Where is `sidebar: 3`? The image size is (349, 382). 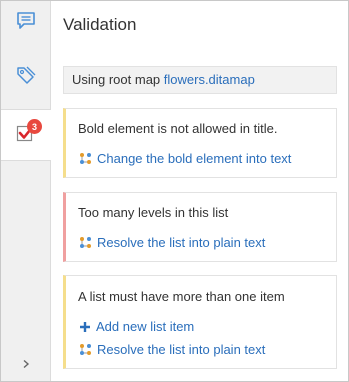
sidebar: 3 is located at coordinates (26, 191).